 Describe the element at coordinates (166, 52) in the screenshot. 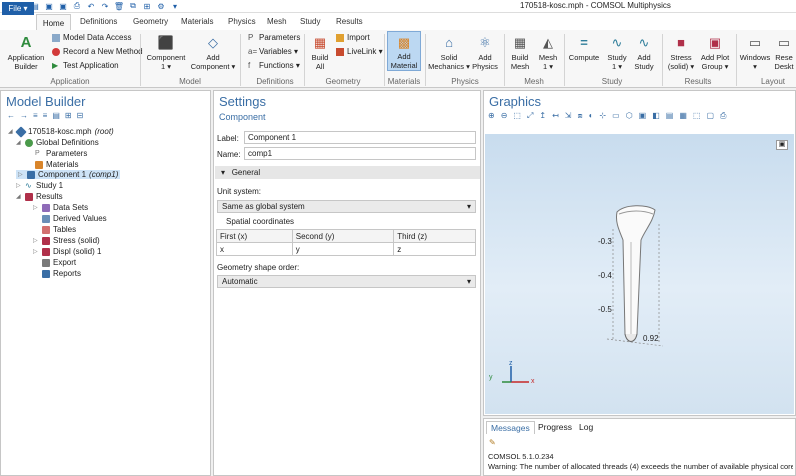

I see `component-1-button: ⬛ Component 1 ▾` at that location.